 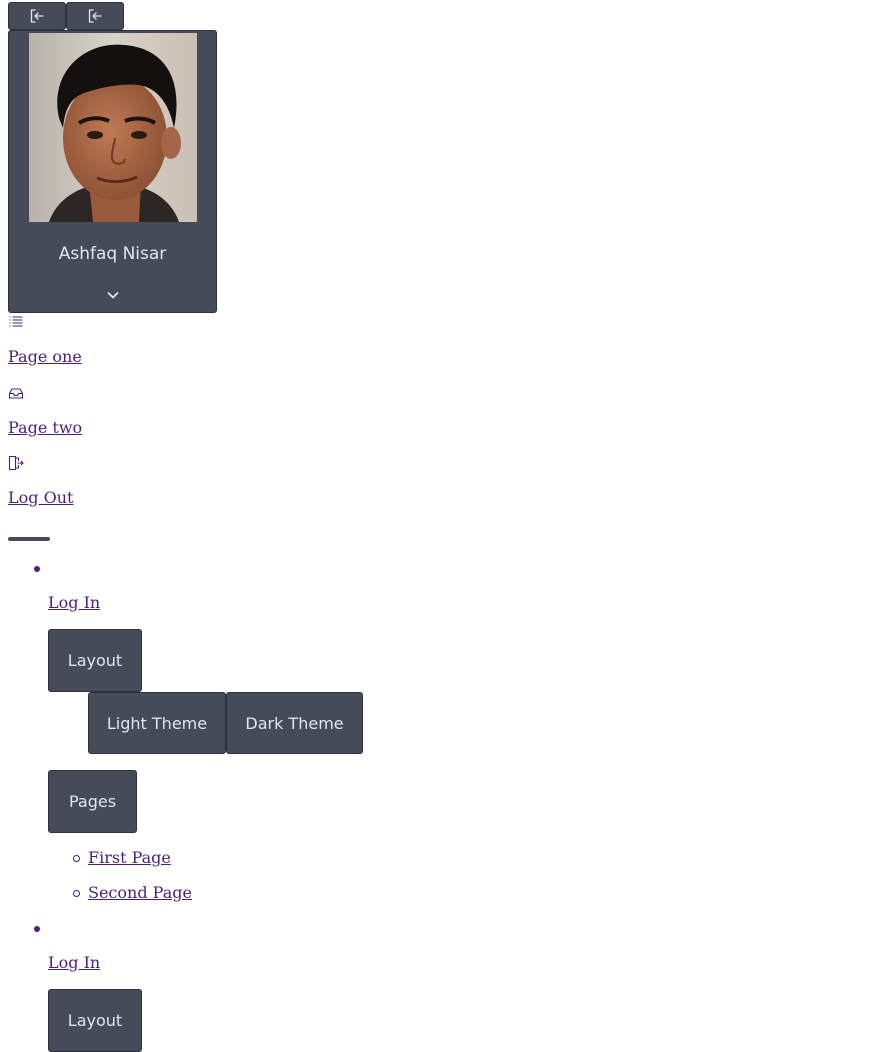 What do you see at coordinates (16, 393) in the screenshot?
I see `inbox-icon` at bounding box center [16, 393].